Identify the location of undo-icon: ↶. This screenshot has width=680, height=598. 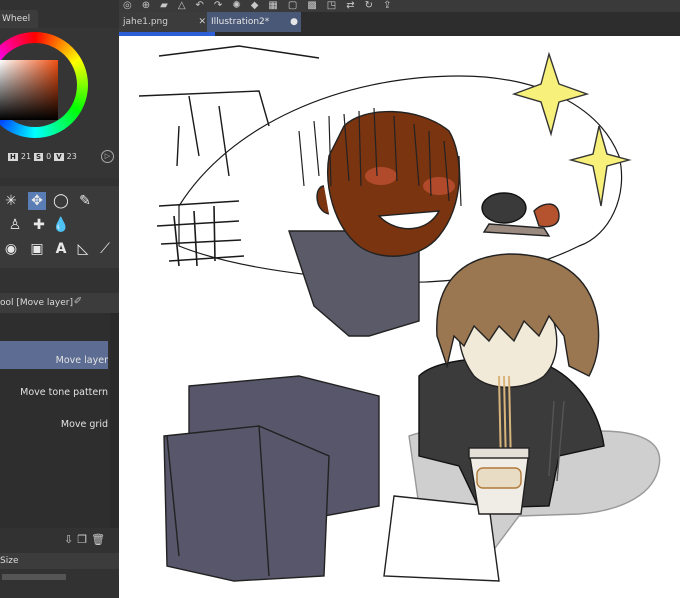
(200, 6).